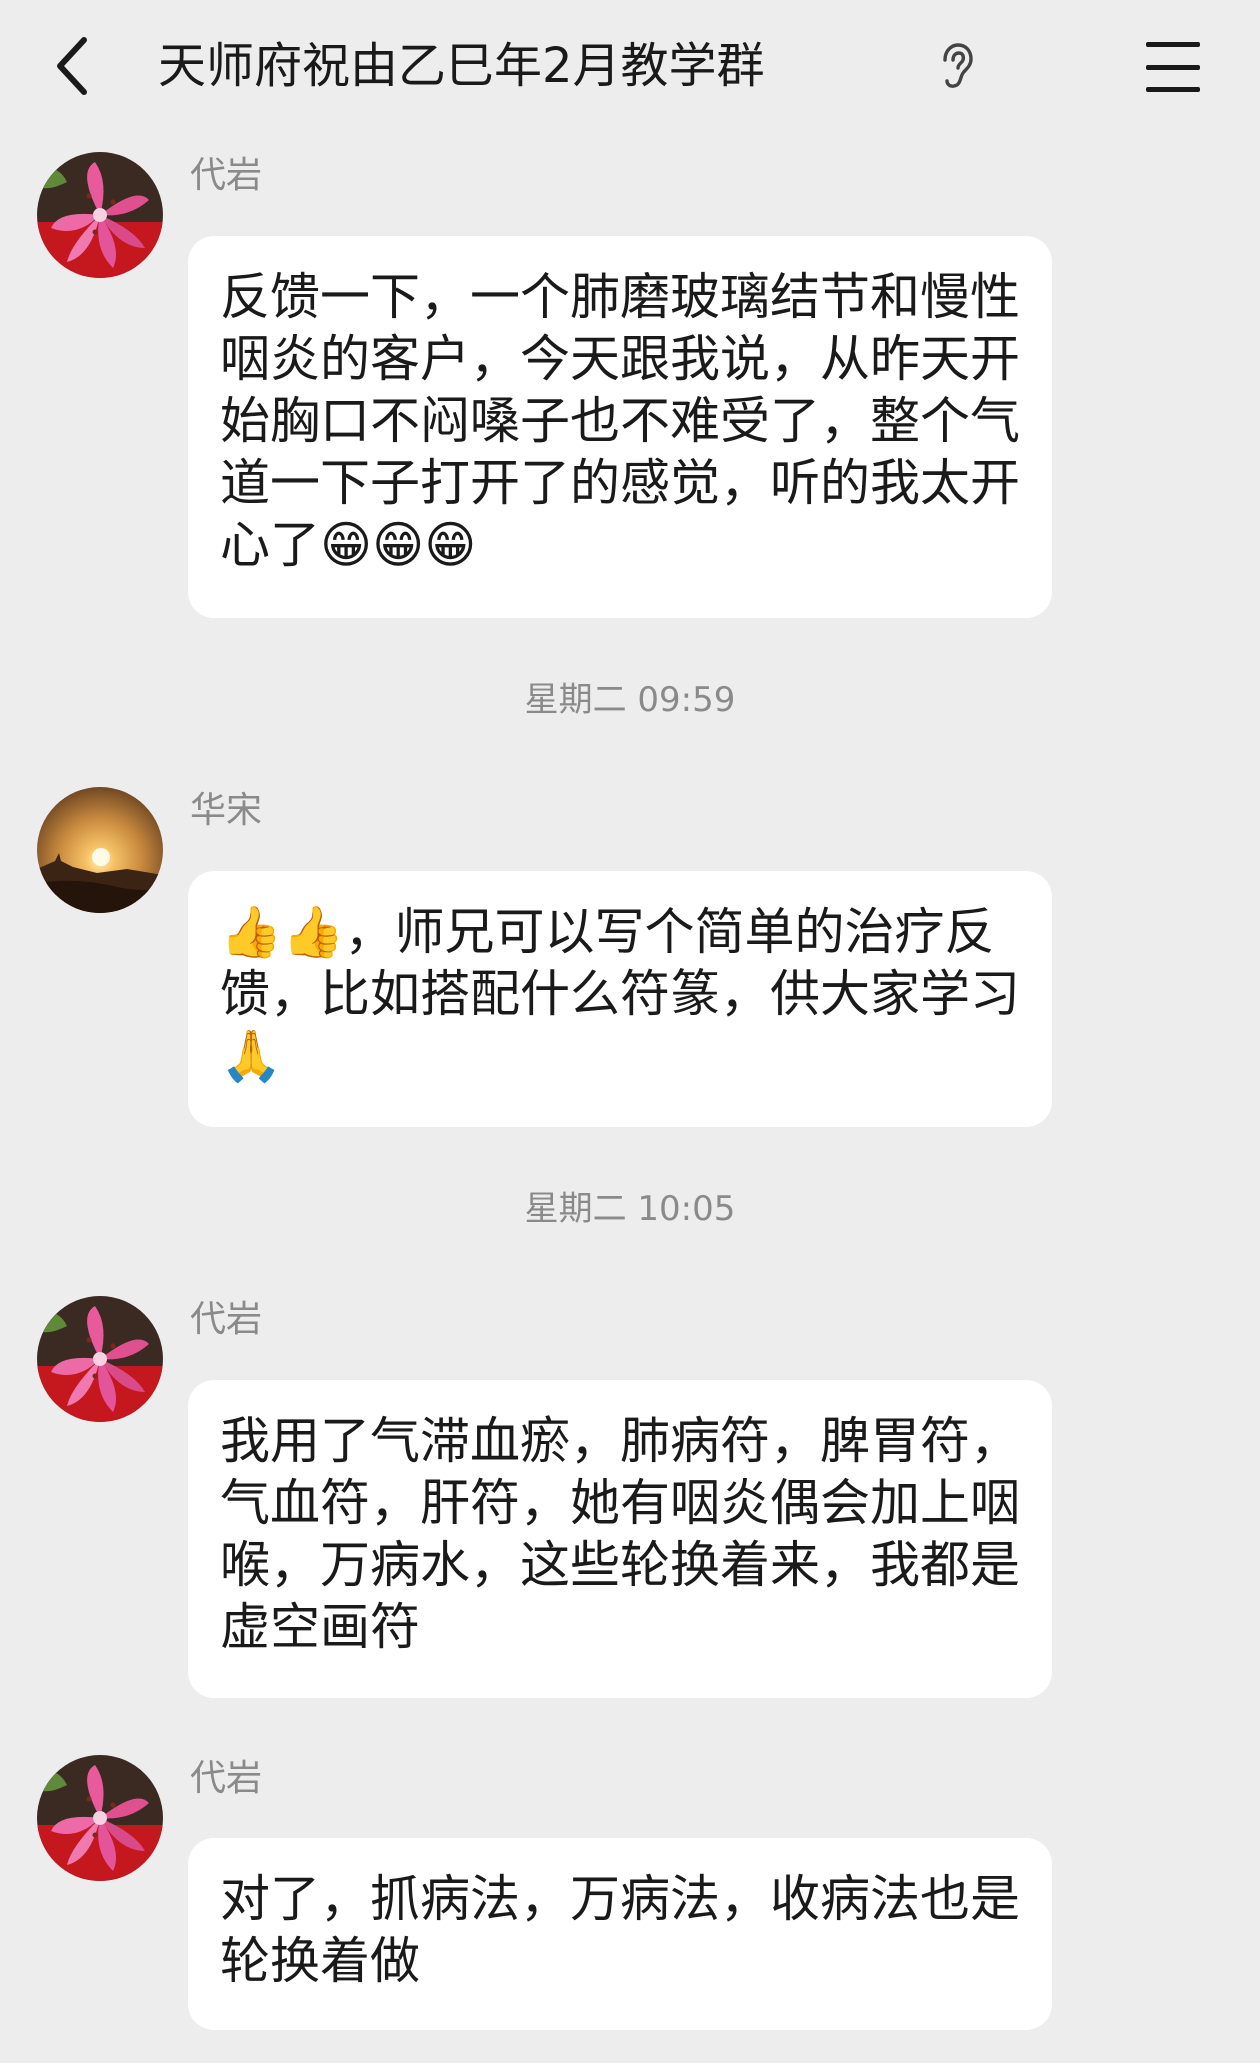 This screenshot has width=1260, height=2063. I want to click on message-bubble: 👍👍，师兄可以写个简单的治疗反馈，比如搭配什么符篆，供大家学习🙏, so click(620, 999).